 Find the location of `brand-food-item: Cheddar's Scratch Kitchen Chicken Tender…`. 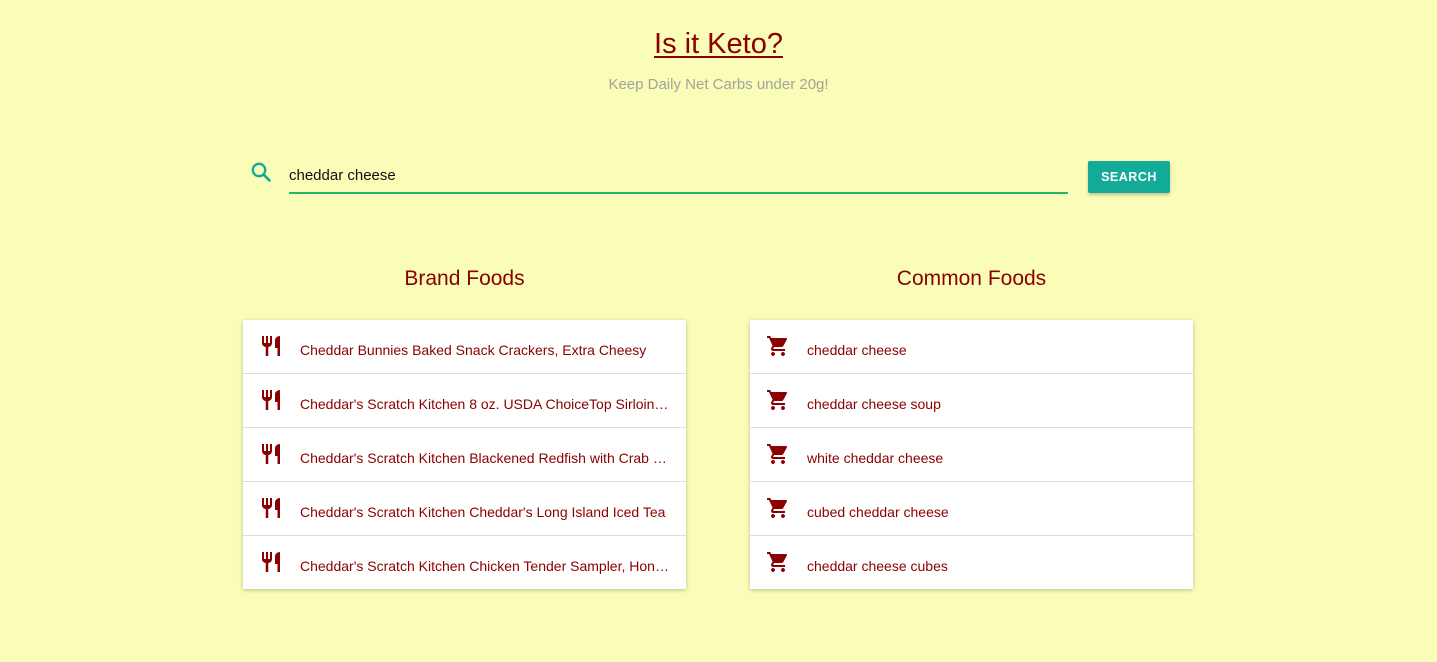

brand-food-item: Cheddar's Scratch Kitchen Chicken Tender… is located at coordinates (464, 562).